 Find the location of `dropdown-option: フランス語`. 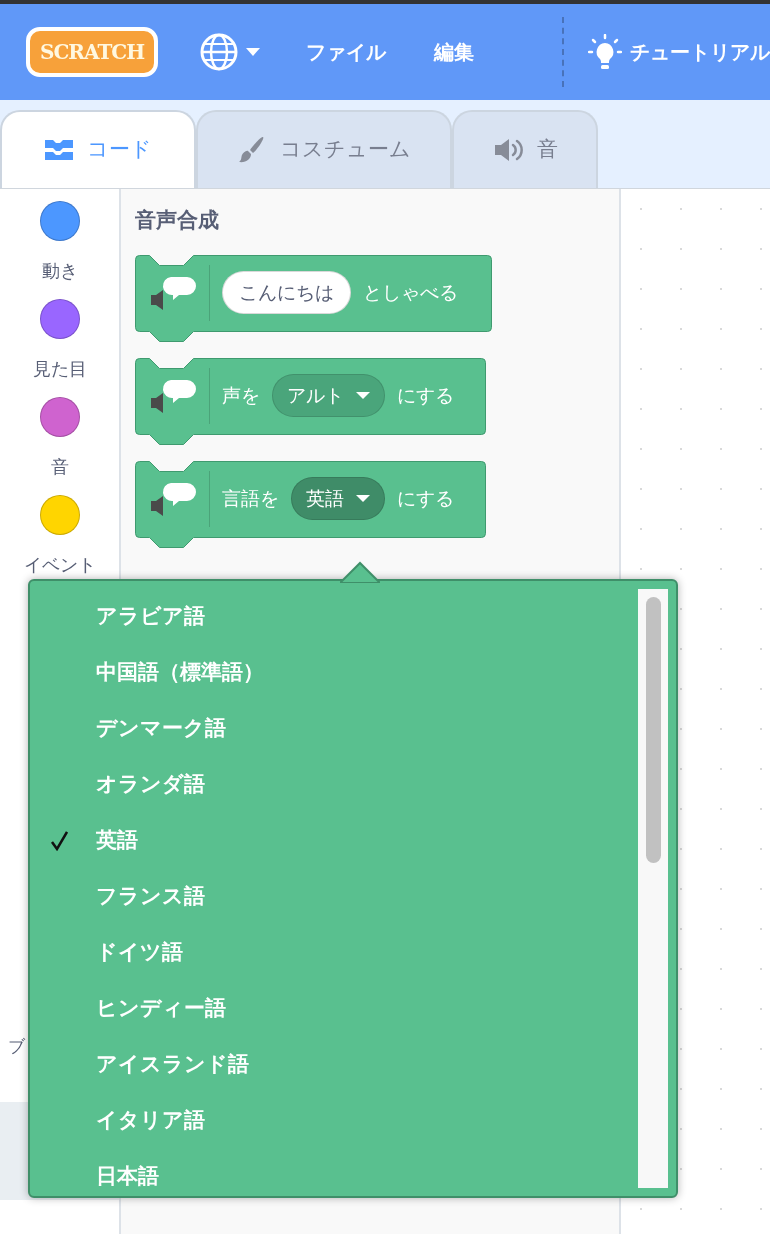

dropdown-option: フランス語 is located at coordinates (353, 897).